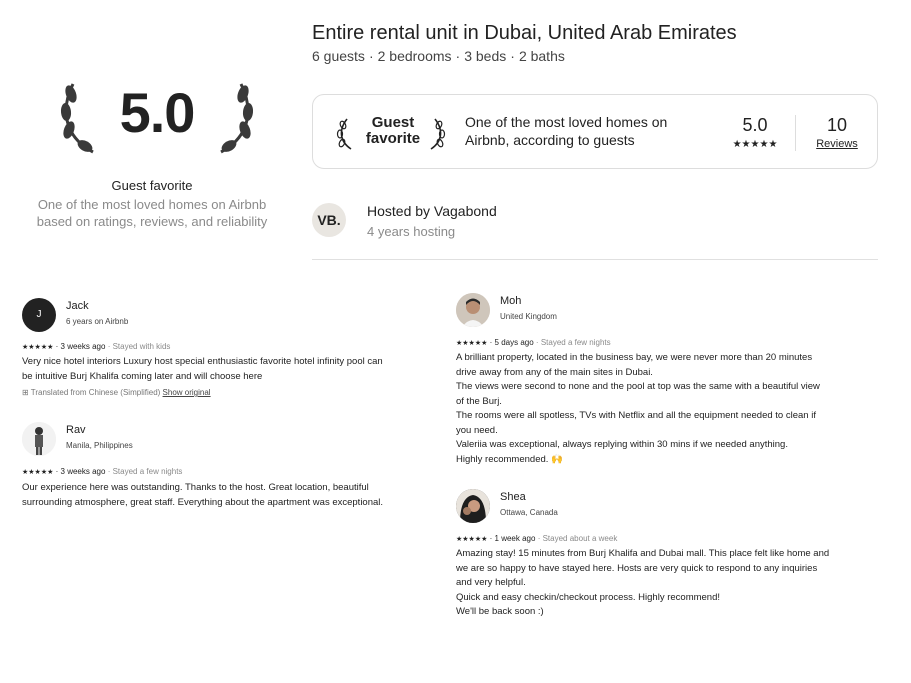  What do you see at coordinates (513, 497) in the screenshot?
I see `reviewer-name: Shea` at bounding box center [513, 497].